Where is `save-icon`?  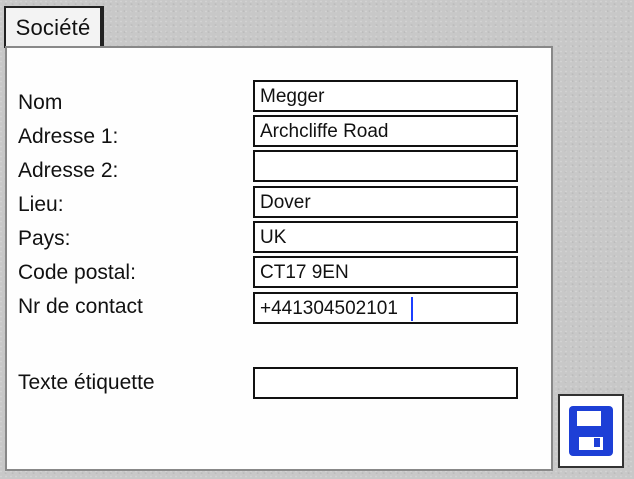 save-icon is located at coordinates (591, 431).